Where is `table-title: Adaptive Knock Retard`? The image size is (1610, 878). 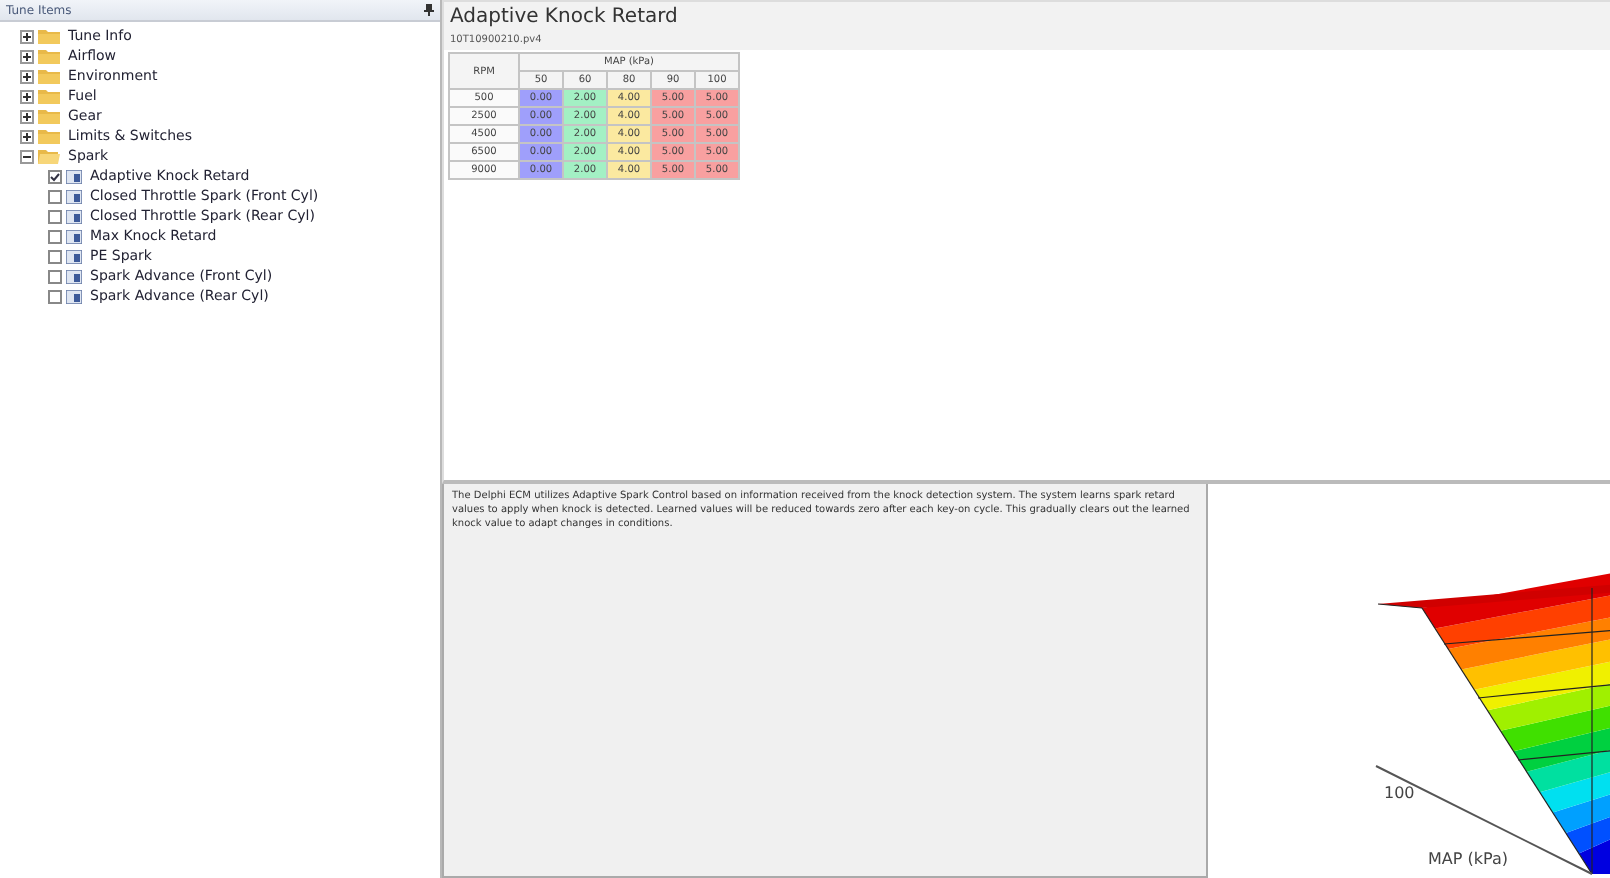
table-title: Adaptive Knock Retard is located at coordinates (564, 17).